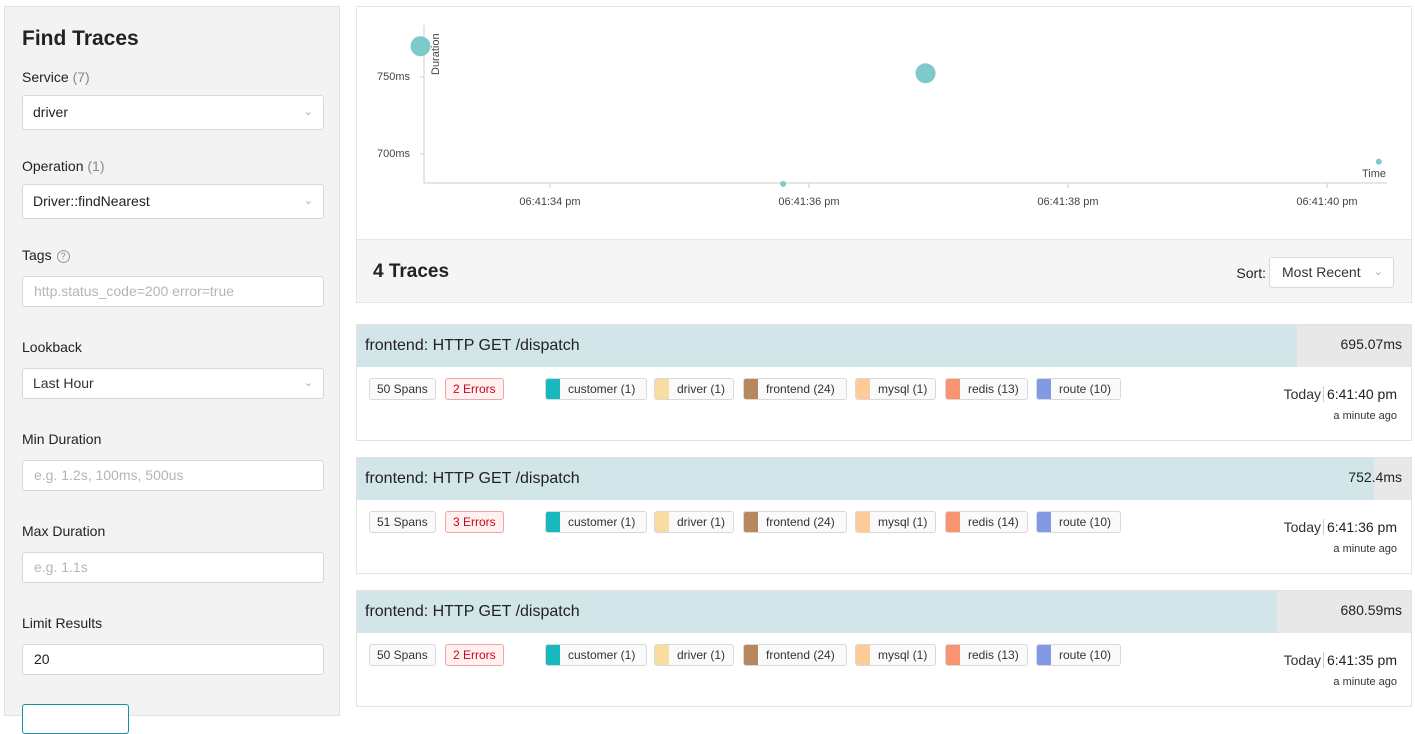  Describe the element at coordinates (1251, 273) in the screenshot. I see `sort-label: Sort:` at that location.